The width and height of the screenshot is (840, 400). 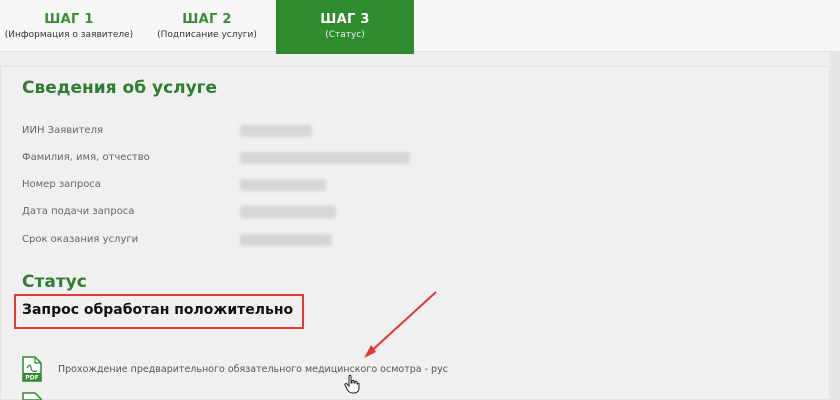 I want to click on pdf-file-icon: PDF, so click(x=32, y=369).